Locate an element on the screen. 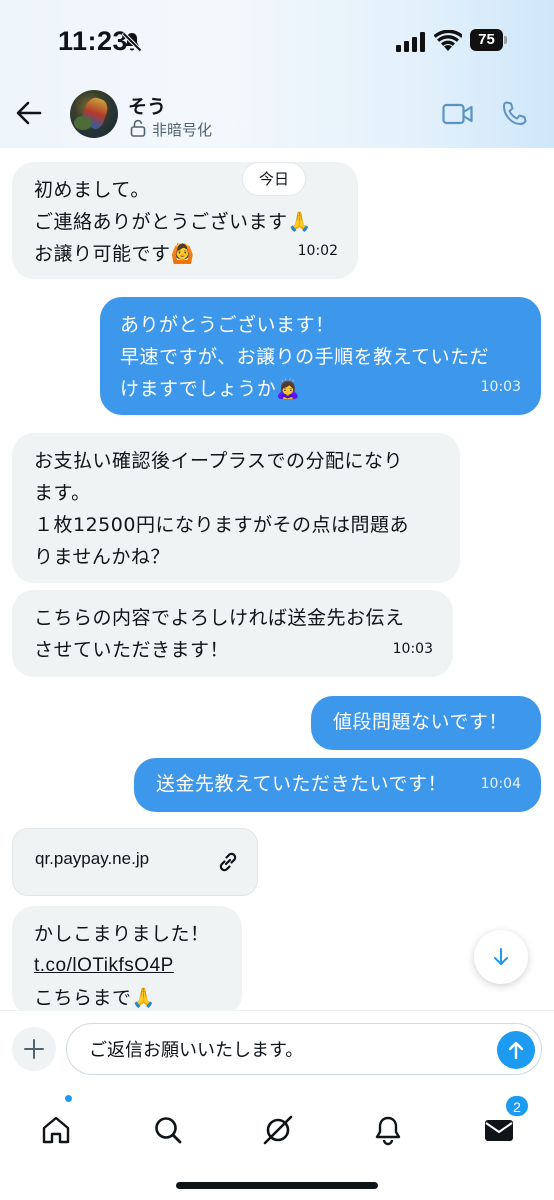  cellular-signal-icon is located at coordinates (410, 42).